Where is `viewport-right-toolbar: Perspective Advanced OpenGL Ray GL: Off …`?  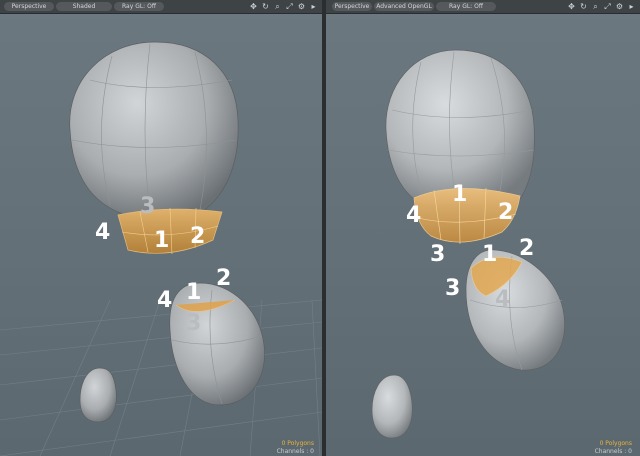 viewport-right-toolbar: Perspective Advanced OpenGL Ray GL: Off … is located at coordinates (483, 7).